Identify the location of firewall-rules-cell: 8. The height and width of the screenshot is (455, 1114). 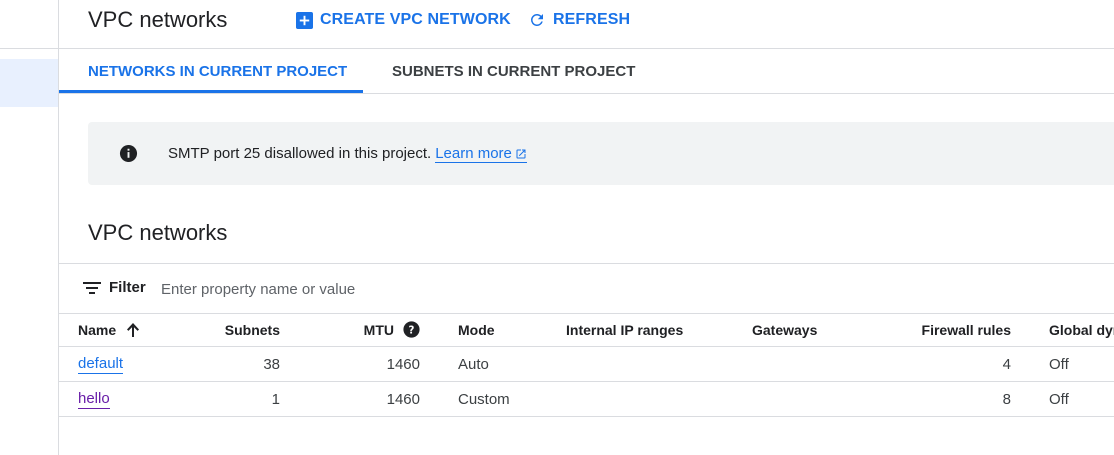
(1006, 399).